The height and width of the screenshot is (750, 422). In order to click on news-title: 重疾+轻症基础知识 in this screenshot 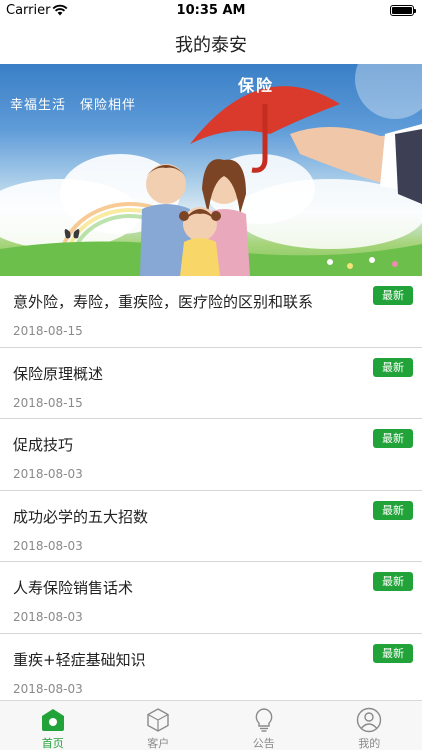, I will do `click(79, 659)`.